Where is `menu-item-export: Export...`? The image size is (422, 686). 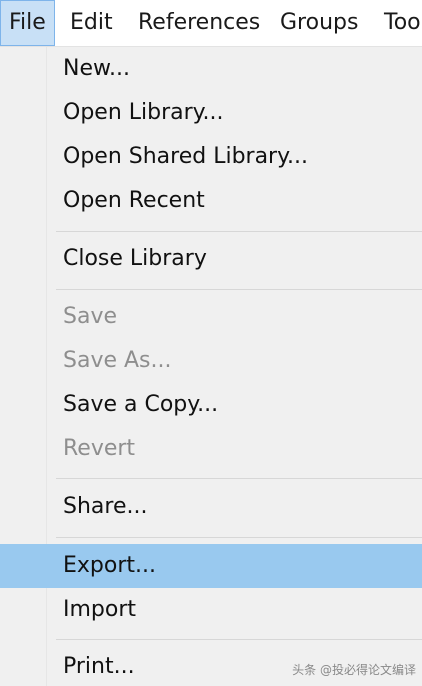 menu-item-export: Export... is located at coordinates (211, 566).